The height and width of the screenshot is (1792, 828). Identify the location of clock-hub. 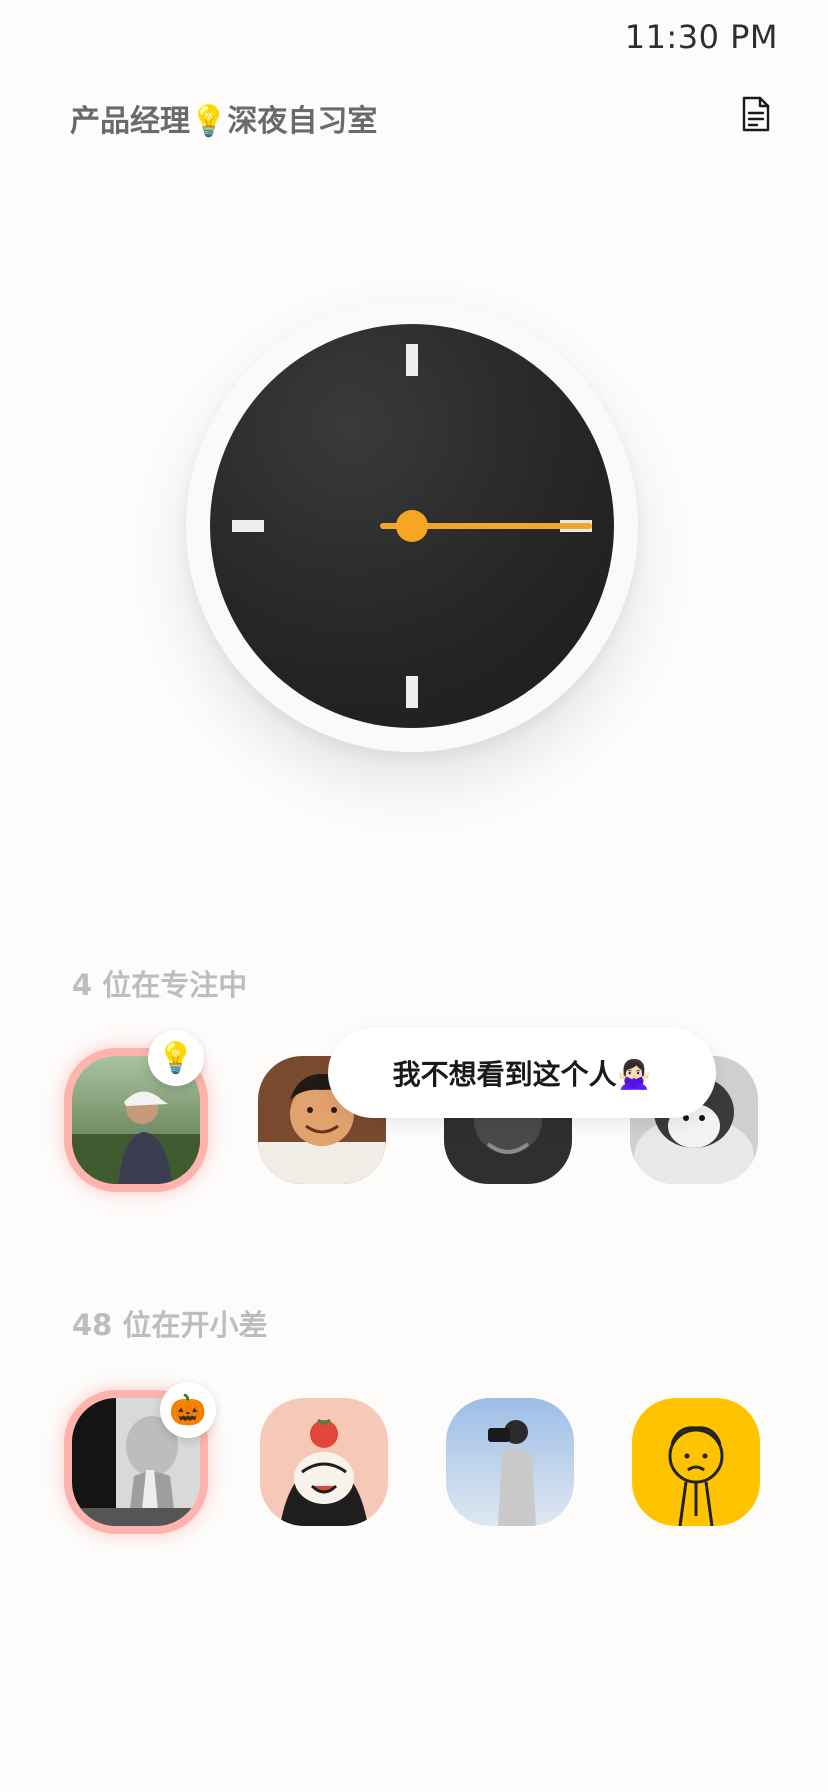
(412, 526).